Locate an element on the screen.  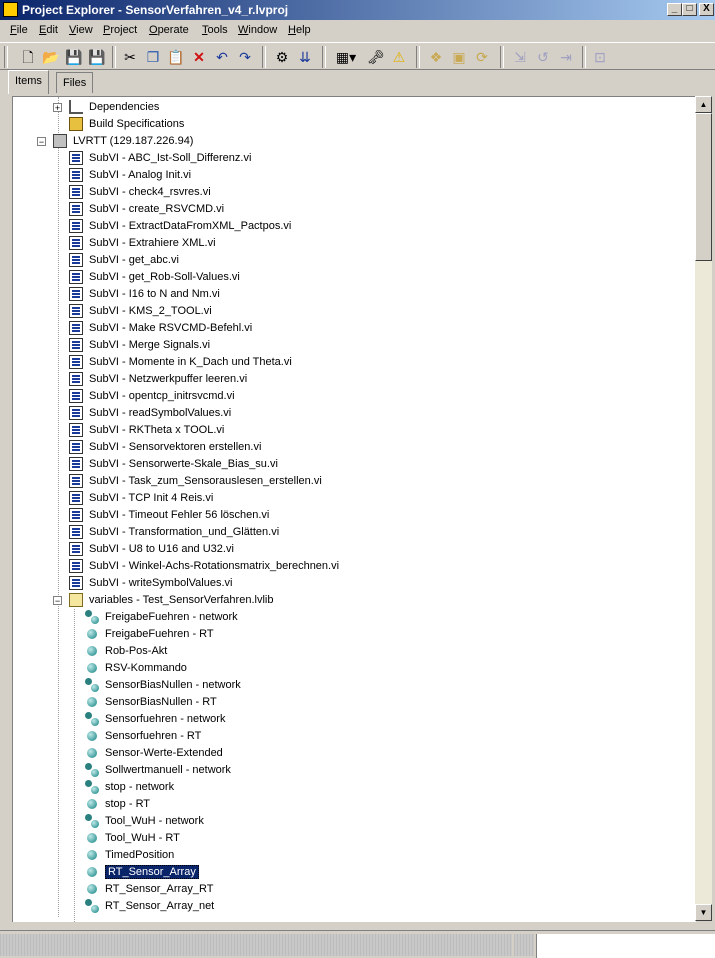
redo-icon: ↷ is located at coordinates (245, 57).